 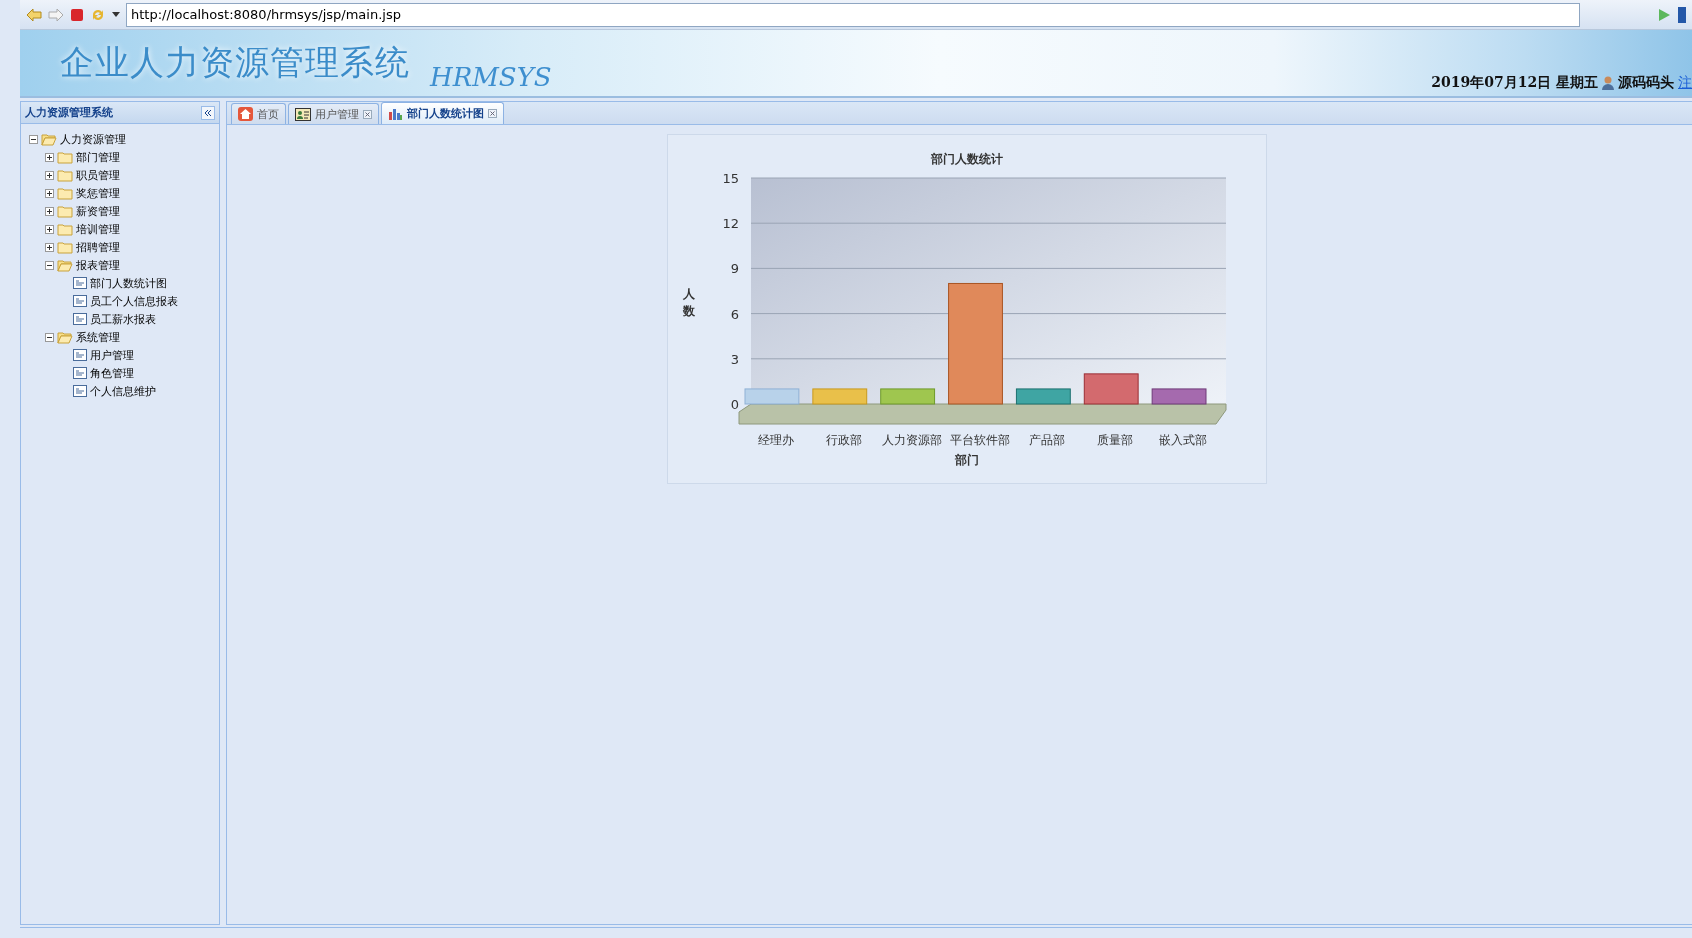 What do you see at coordinates (734, 359) in the screenshot?
I see `y-tick-label: 3` at bounding box center [734, 359].